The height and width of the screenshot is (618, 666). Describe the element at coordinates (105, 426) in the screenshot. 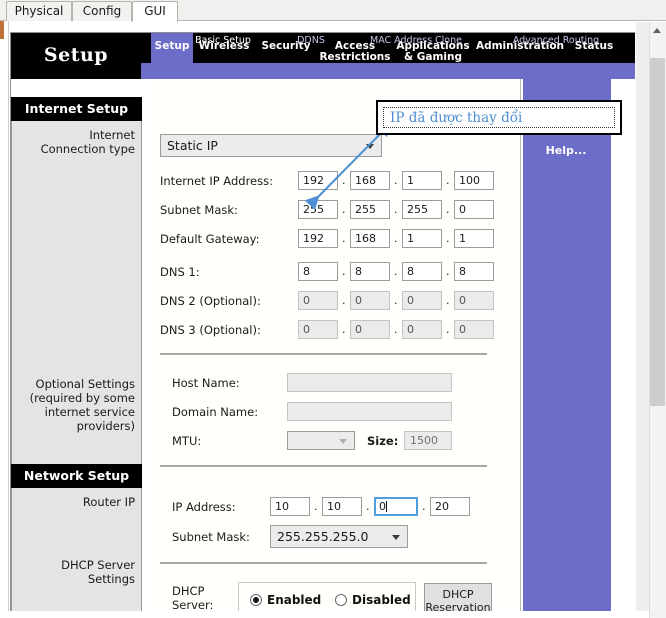

I see `label-line-providers: providers)` at that location.